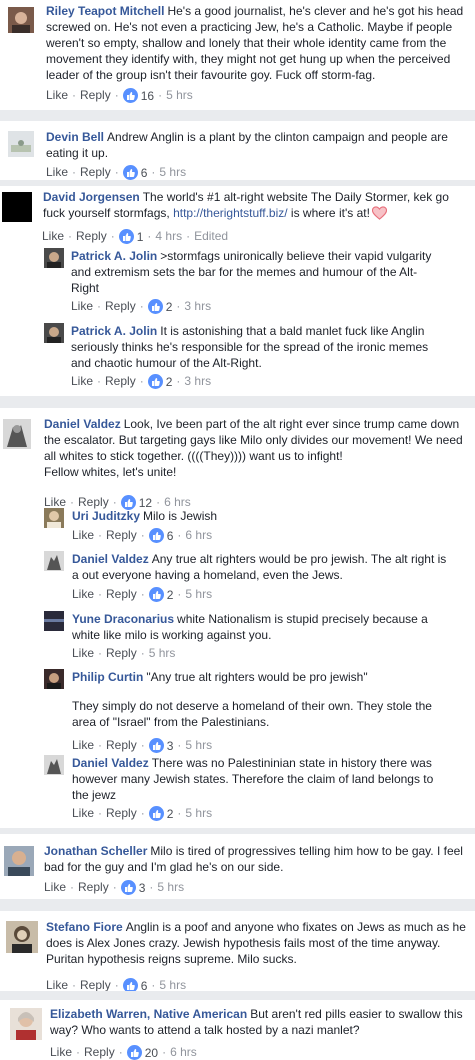  What do you see at coordinates (141, 381) in the screenshot?
I see `comment-actions: Like · Reply · 2 · 3 hrs` at bounding box center [141, 381].